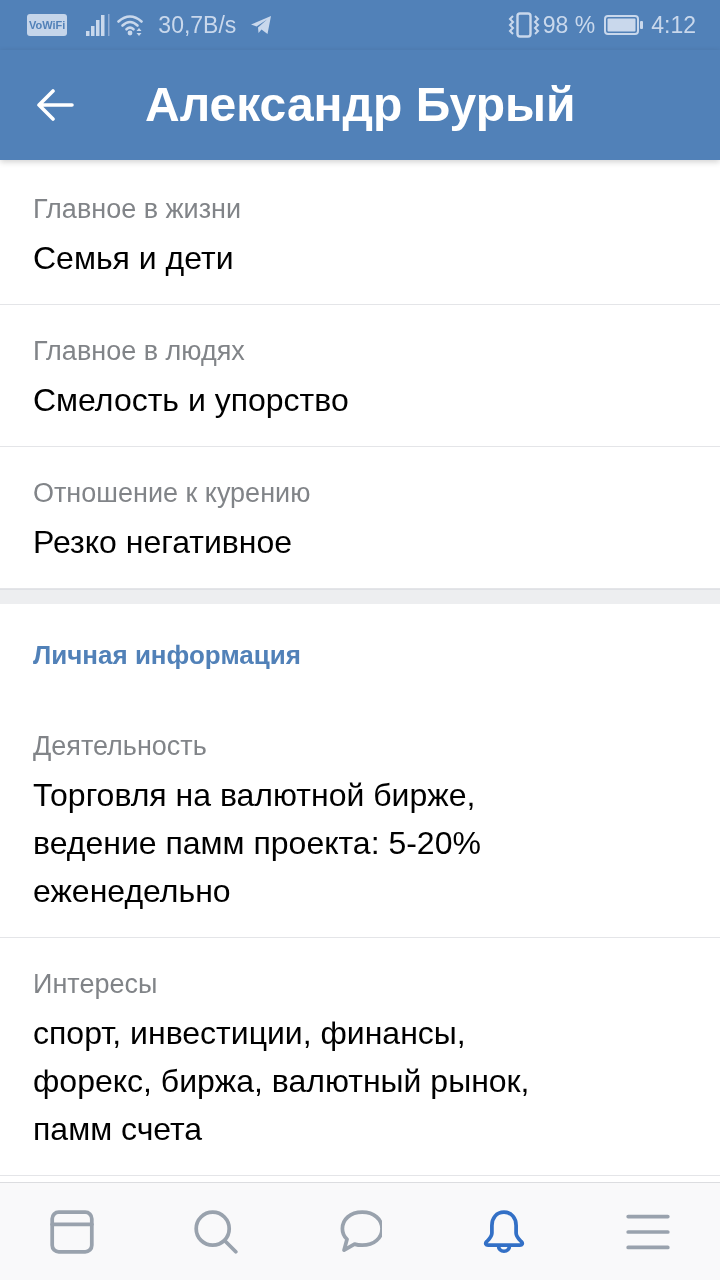 Image resolution: width=720 pixels, height=1280 pixels. I want to click on battery-percent: 98 %, so click(569, 25).